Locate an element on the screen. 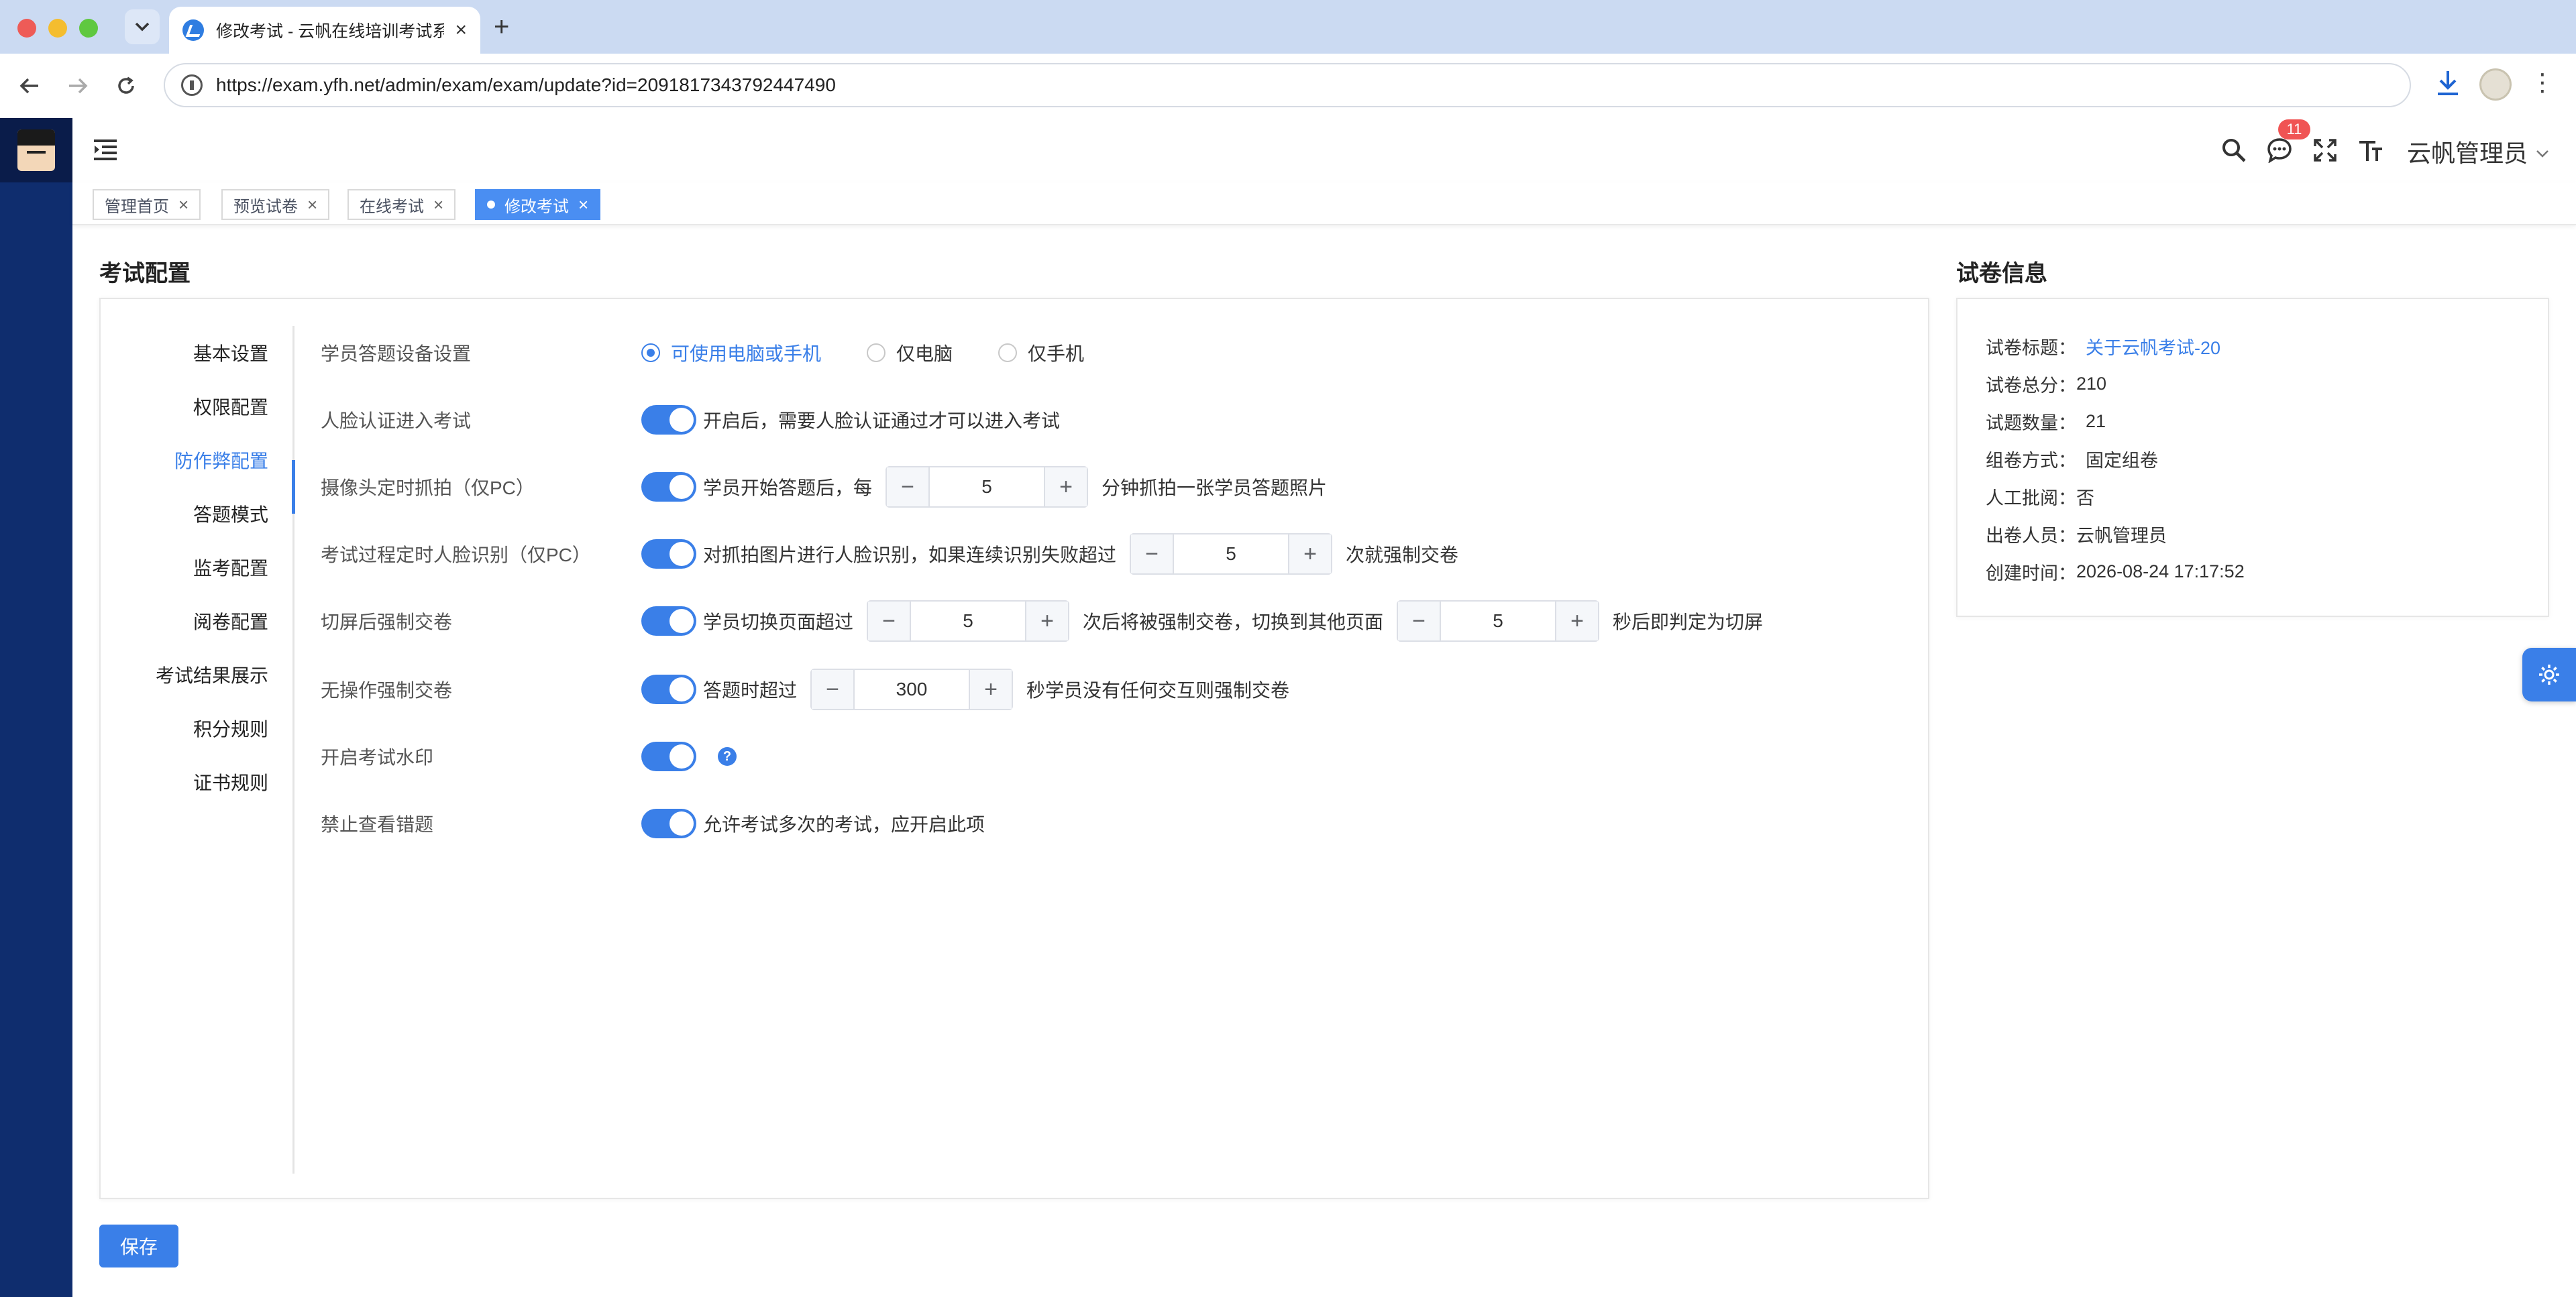 This screenshot has height=1297, width=2576. menu-active-indicator is located at coordinates (293, 487).